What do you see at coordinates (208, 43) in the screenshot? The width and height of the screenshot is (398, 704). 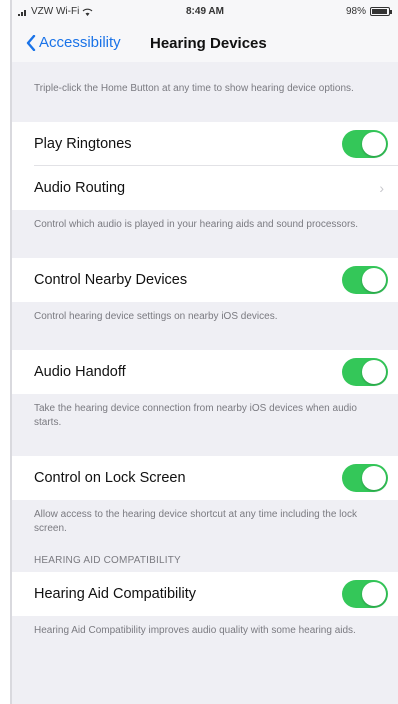 I see `page-title: Hearing Devices` at bounding box center [208, 43].